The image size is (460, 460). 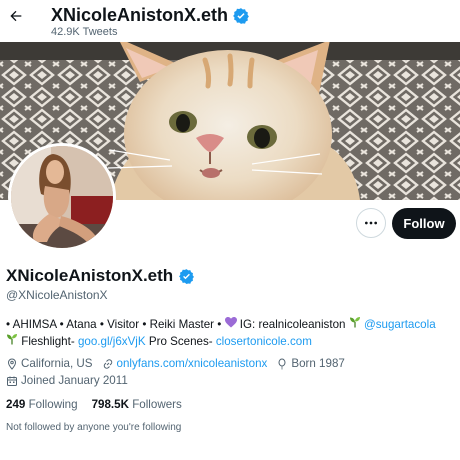 What do you see at coordinates (94, 427) in the screenshot?
I see `not-followed-notice: Not followed by anyone you're following` at bounding box center [94, 427].